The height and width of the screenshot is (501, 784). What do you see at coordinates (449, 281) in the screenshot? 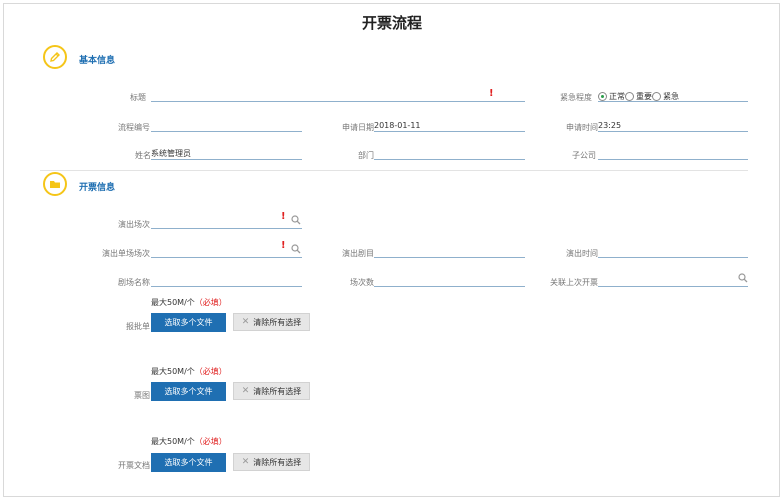
I see `session-count-field` at bounding box center [449, 281].